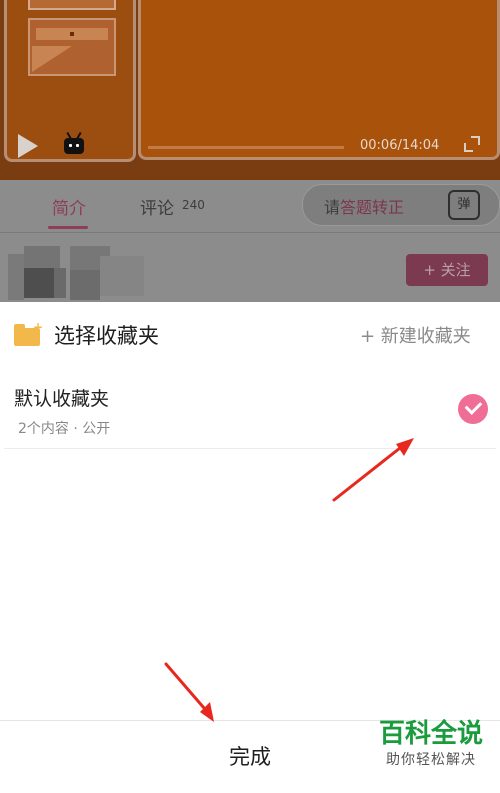 The image size is (500, 793). Describe the element at coordinates (69, 206) in the screenshot. I see `tab-intro: 简介` at that location.